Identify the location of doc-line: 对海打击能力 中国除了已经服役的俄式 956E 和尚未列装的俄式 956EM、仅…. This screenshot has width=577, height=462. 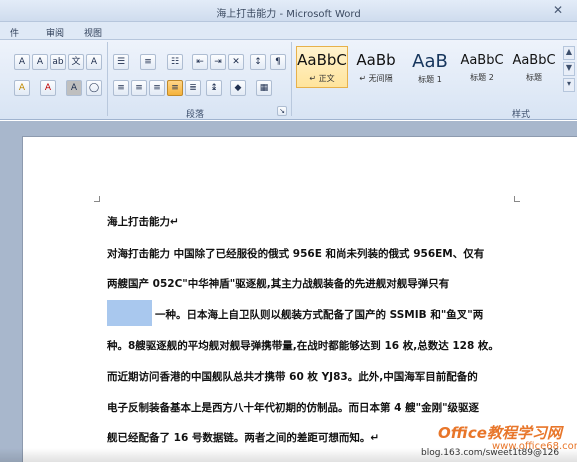
(296, 254).